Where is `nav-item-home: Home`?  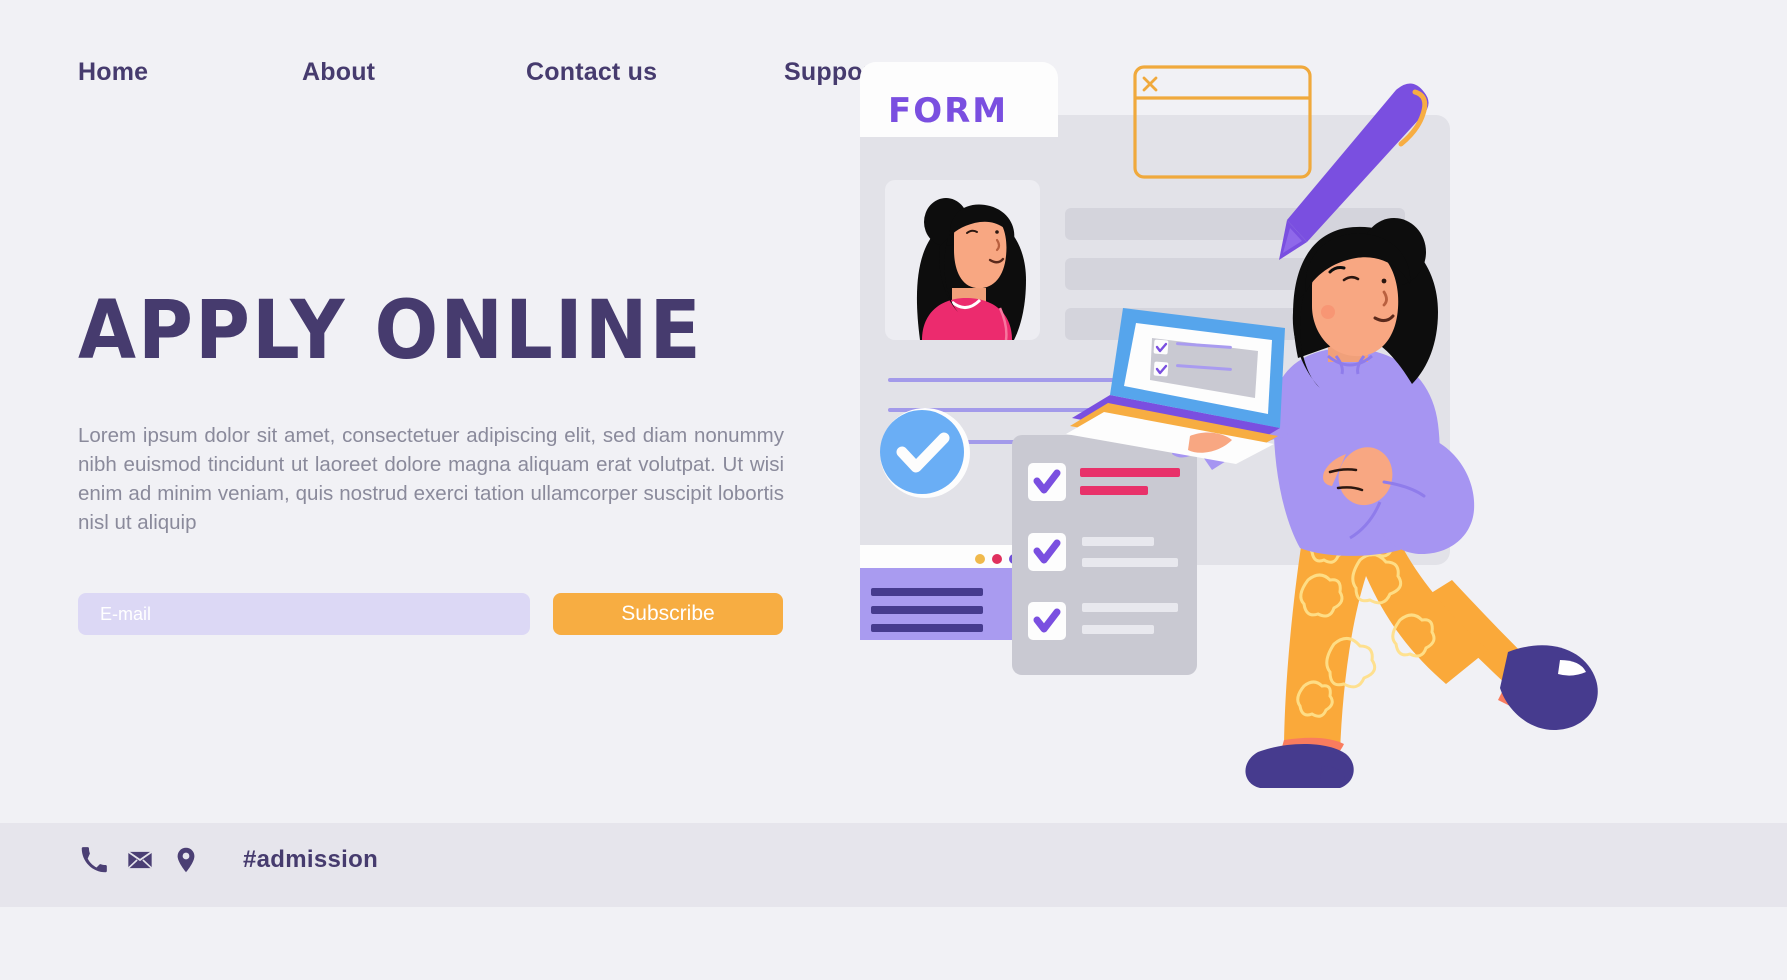 nav-item-home: Home is located at coordinates (190, 72).